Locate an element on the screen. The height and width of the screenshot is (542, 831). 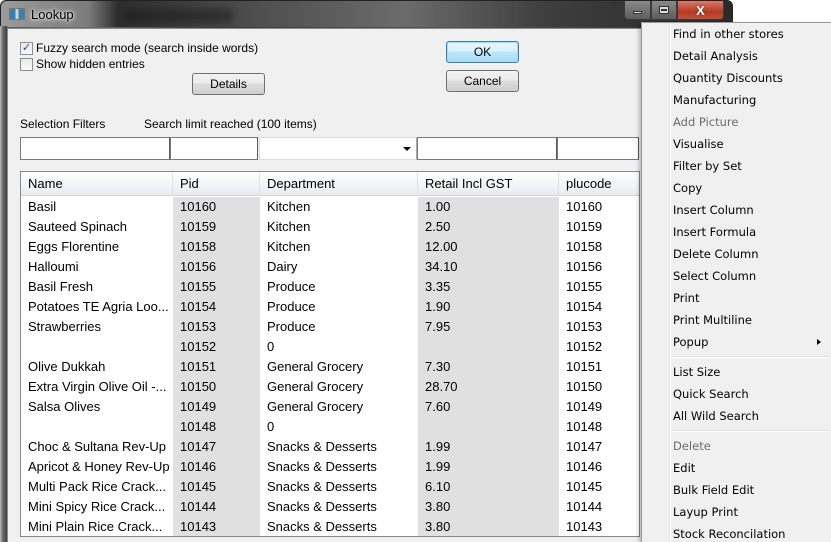
show-hidden-checkbox is located at coordinates (26, 64).